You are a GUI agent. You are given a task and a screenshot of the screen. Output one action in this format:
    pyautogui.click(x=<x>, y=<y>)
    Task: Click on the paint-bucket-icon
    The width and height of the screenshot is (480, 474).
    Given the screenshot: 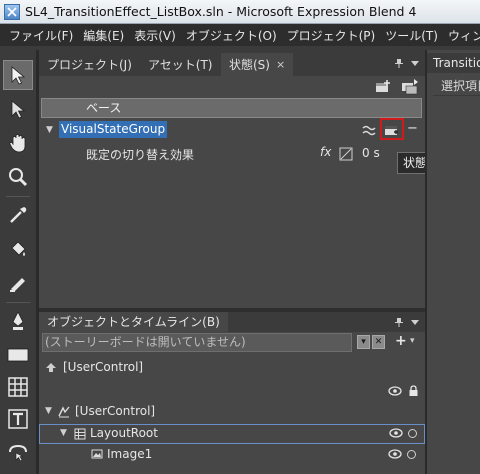 What is the action you would take?
    pyautogui.click(x=18, y=248)
    